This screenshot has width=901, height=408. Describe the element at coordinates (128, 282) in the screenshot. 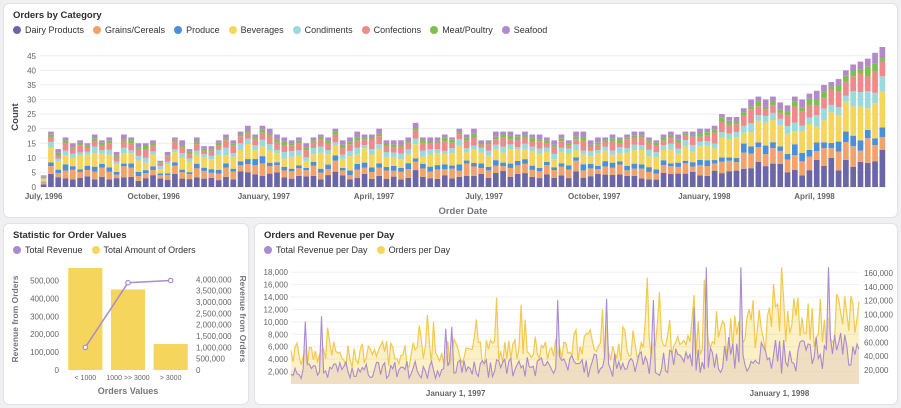

I see `revenue-point` at that location.